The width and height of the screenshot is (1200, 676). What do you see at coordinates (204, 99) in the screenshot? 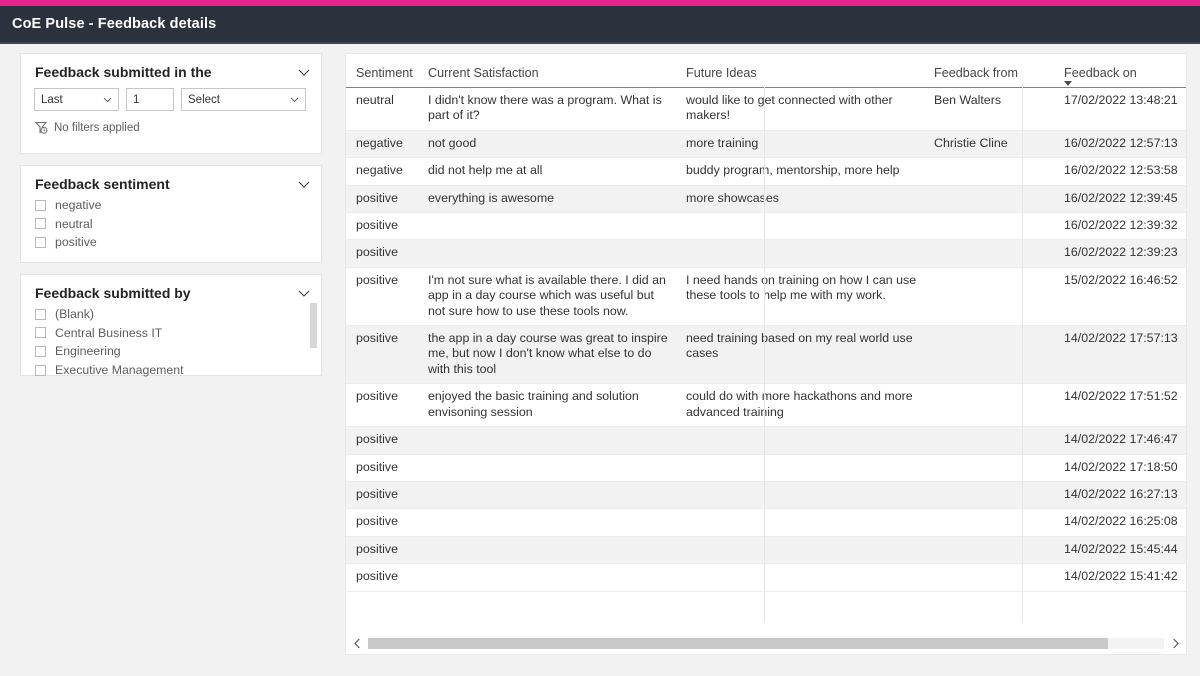
I see `date-unit-value: Select` at bounding box center [204, 99].